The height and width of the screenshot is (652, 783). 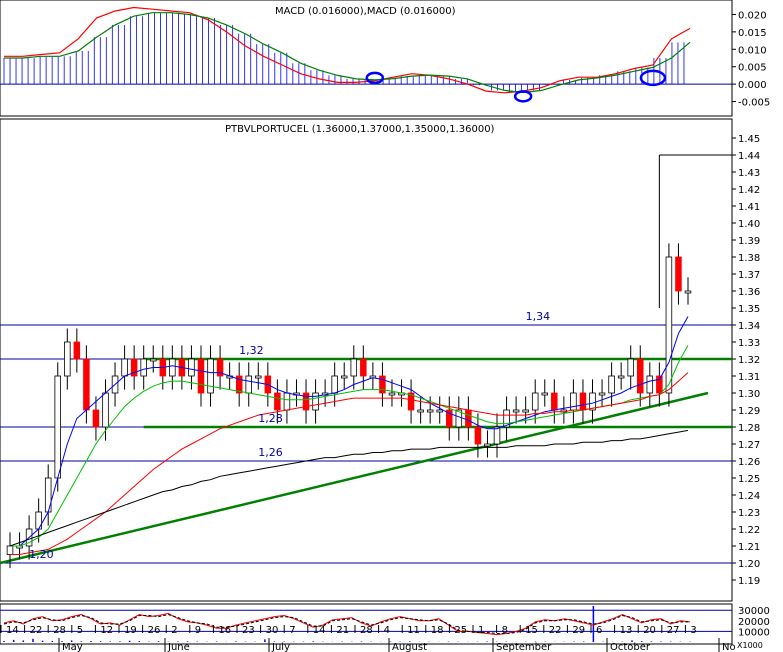 I want to click on price-ytick-label: 1.34, so click(x=749, y=326).